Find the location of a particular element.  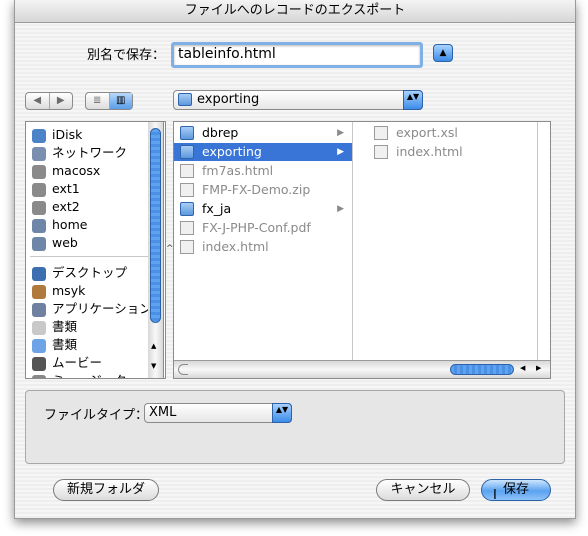

sidebar-item: ムービー is located at coordinates (67, 363).